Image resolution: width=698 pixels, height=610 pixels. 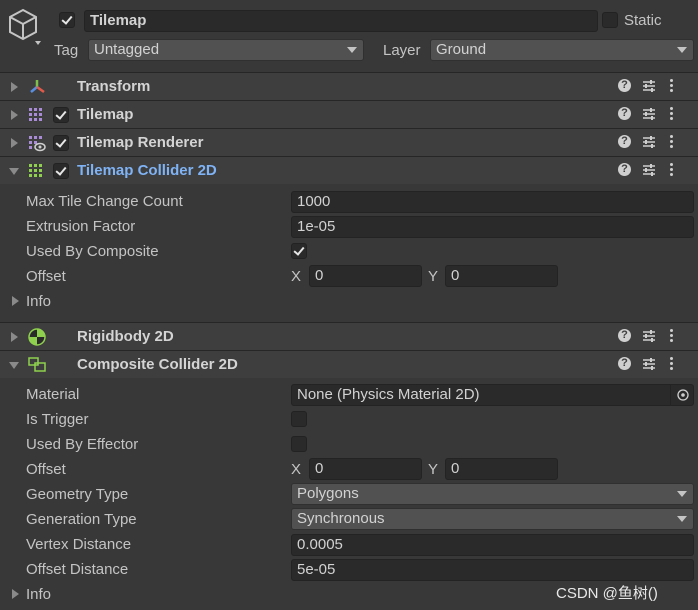 I want to click on geometry-type-label: Geometry Type, so click(x=77, y=494).